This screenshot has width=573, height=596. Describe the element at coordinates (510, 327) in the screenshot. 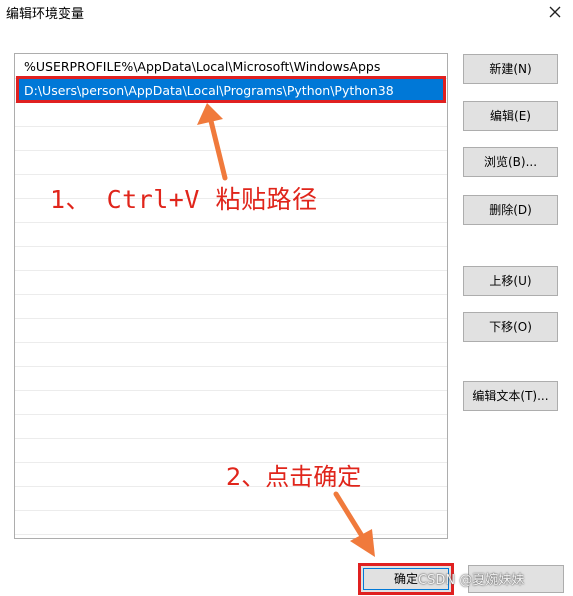

I see `move-down-button: 下移(O)` at that location.